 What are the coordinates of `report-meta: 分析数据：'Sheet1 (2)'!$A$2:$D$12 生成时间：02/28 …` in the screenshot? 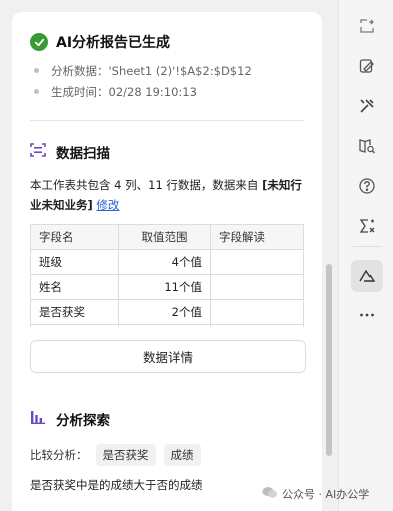 It's located at (167, 81).